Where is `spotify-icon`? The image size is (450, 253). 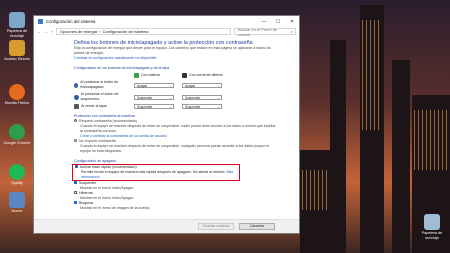
spotify-icon is located at coordinates (17, 172).